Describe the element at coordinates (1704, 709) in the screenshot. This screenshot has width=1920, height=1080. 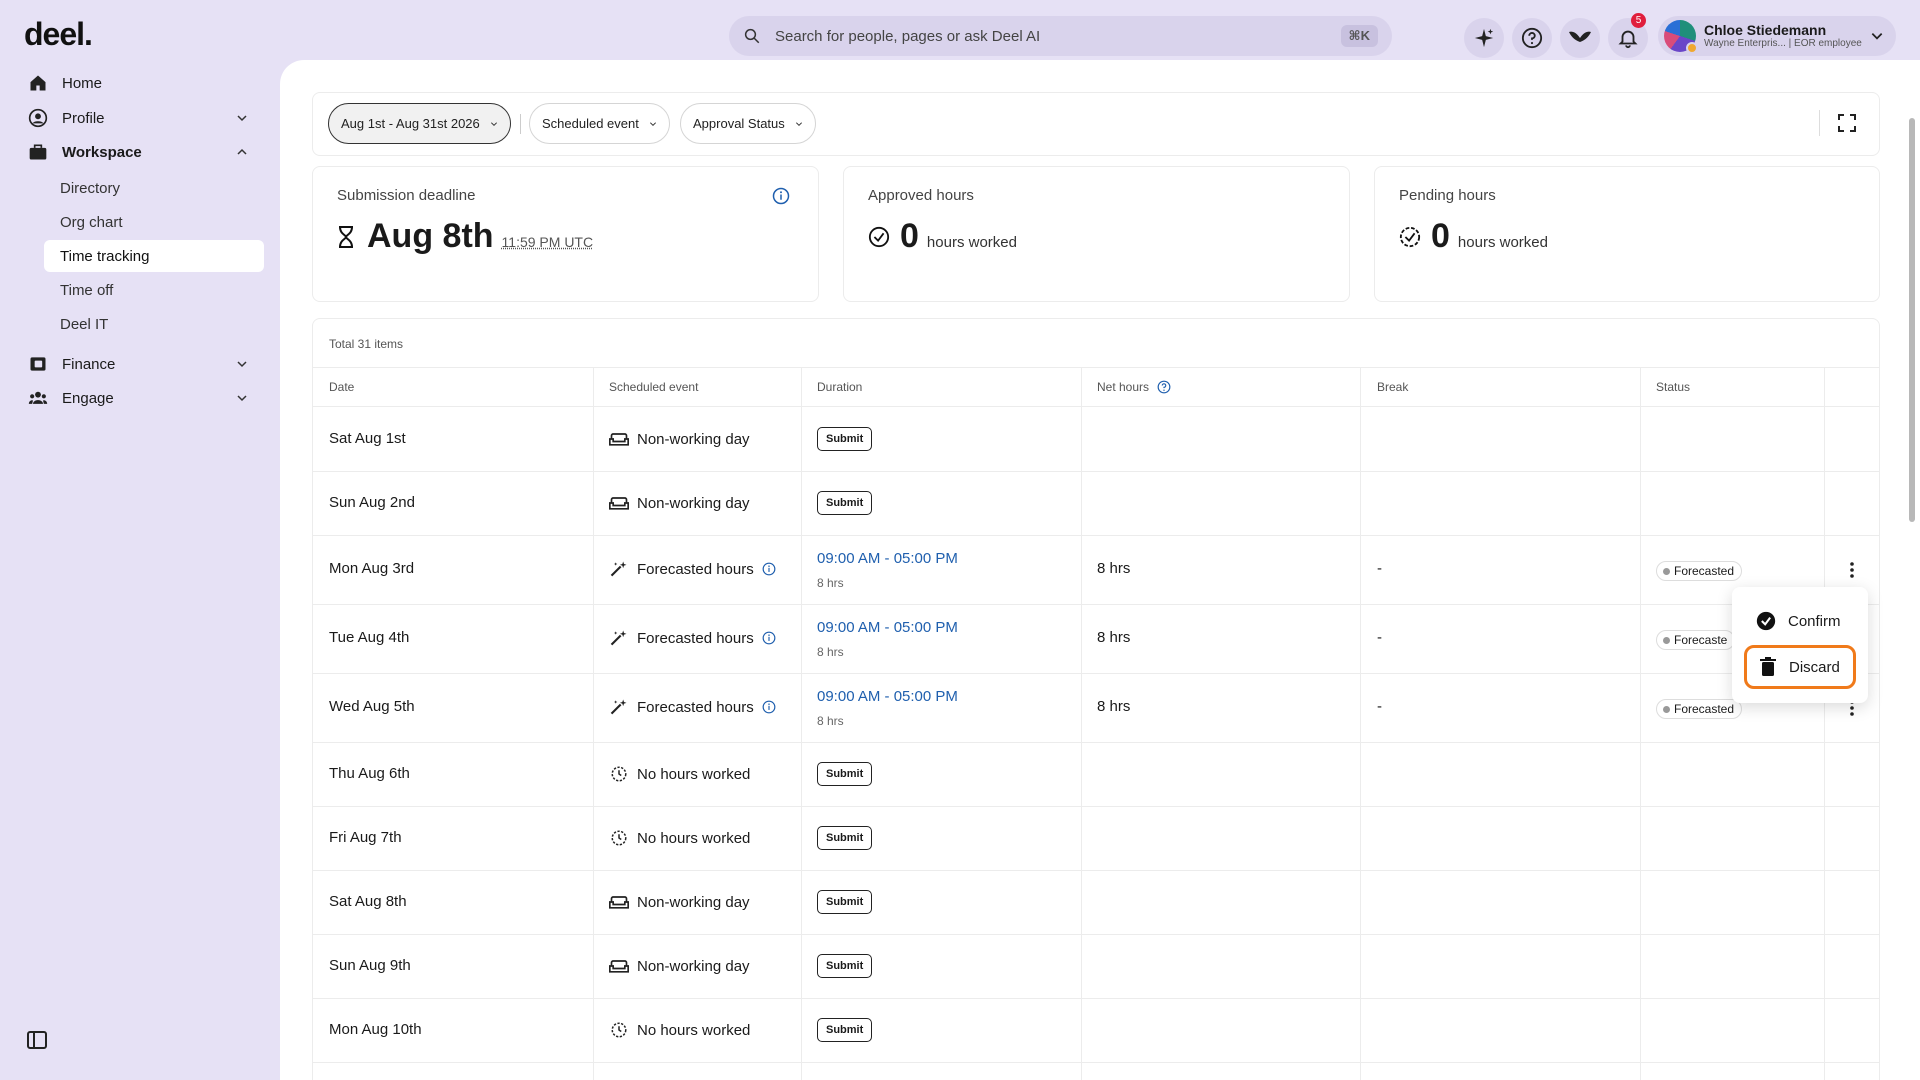
I see `status-label: Forecasted` at that location.